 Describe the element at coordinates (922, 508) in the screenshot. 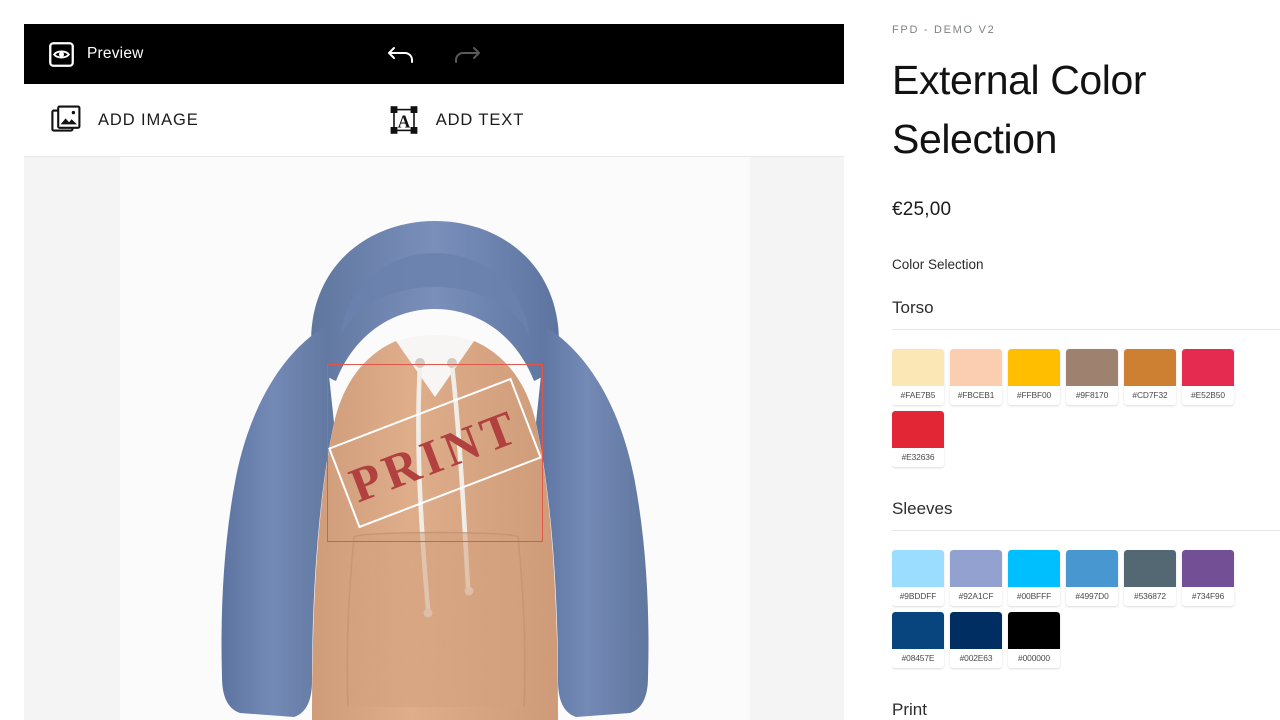

I see `group-title-sleeves: Sleeves` at that location.